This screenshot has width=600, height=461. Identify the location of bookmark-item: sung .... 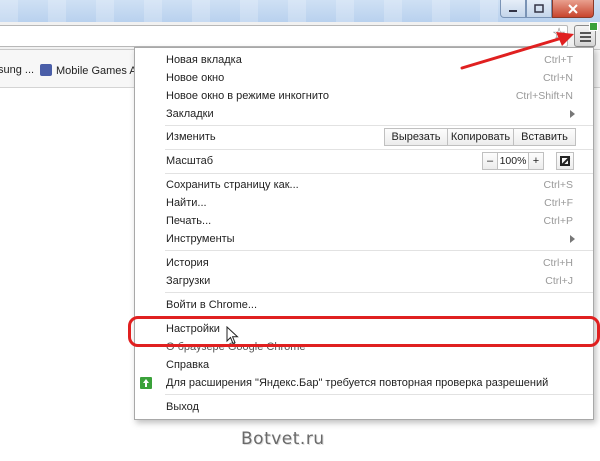
(17, 70).